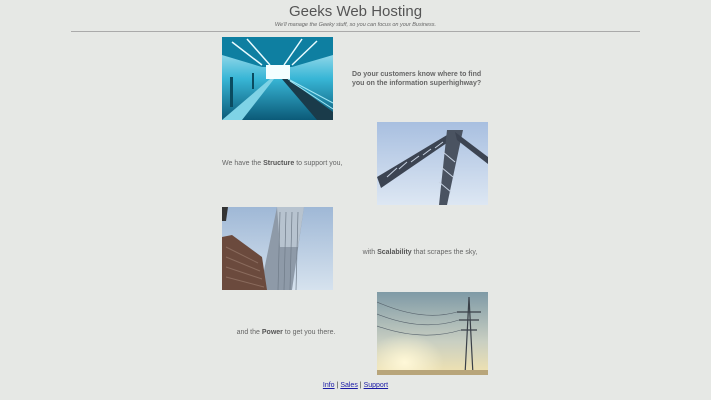  What do you see at coordinates (349, 385) in the screenshot?
I see `sales-link: Sales` at bounding box center [349, 385].